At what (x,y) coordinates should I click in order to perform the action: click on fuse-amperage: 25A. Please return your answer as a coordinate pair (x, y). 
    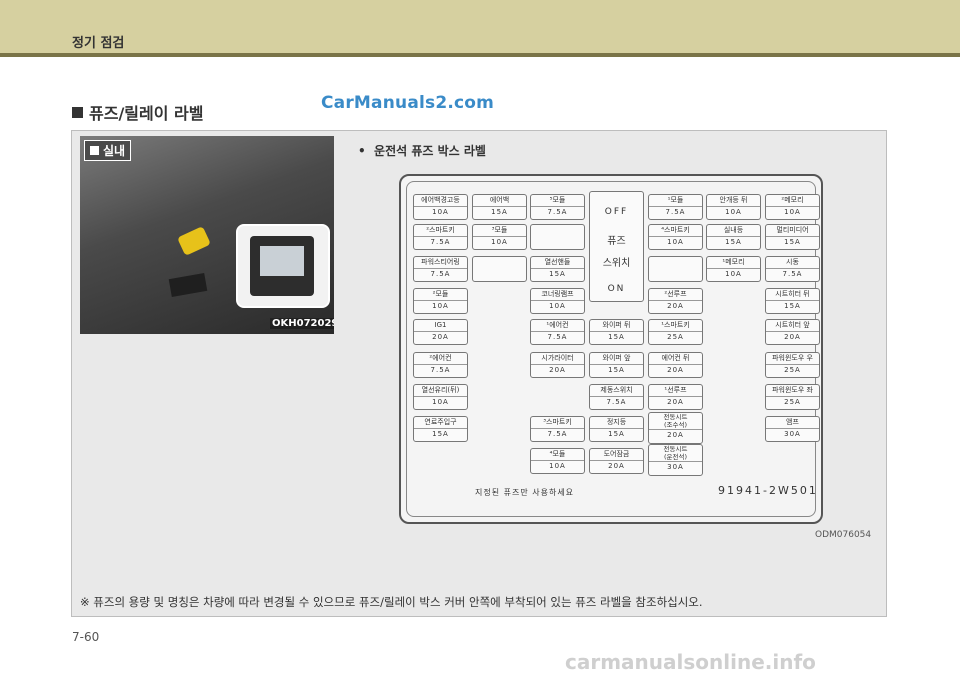
    Looking at the image, I should click on (792, 369).